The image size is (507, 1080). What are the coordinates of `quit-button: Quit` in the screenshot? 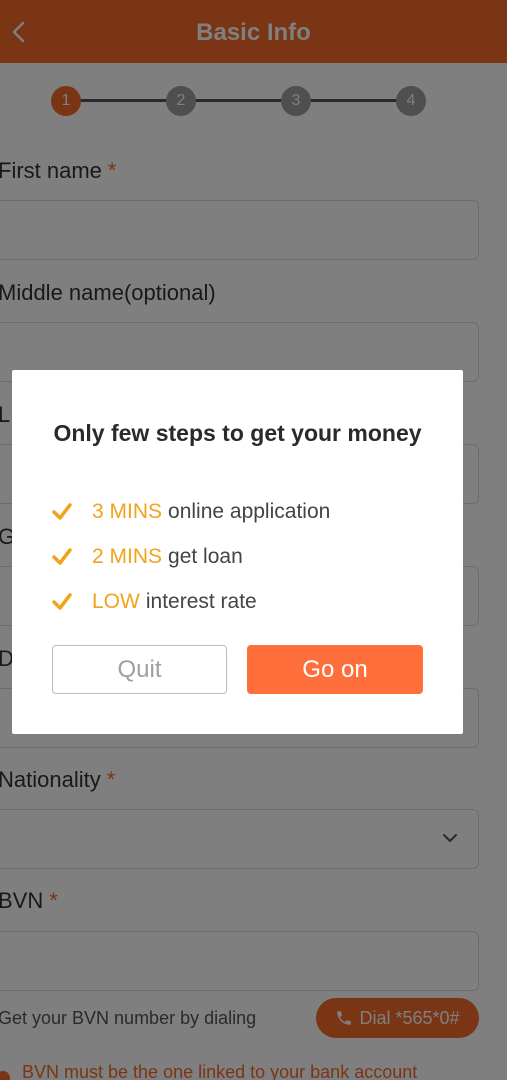 It's located at (139, 669).